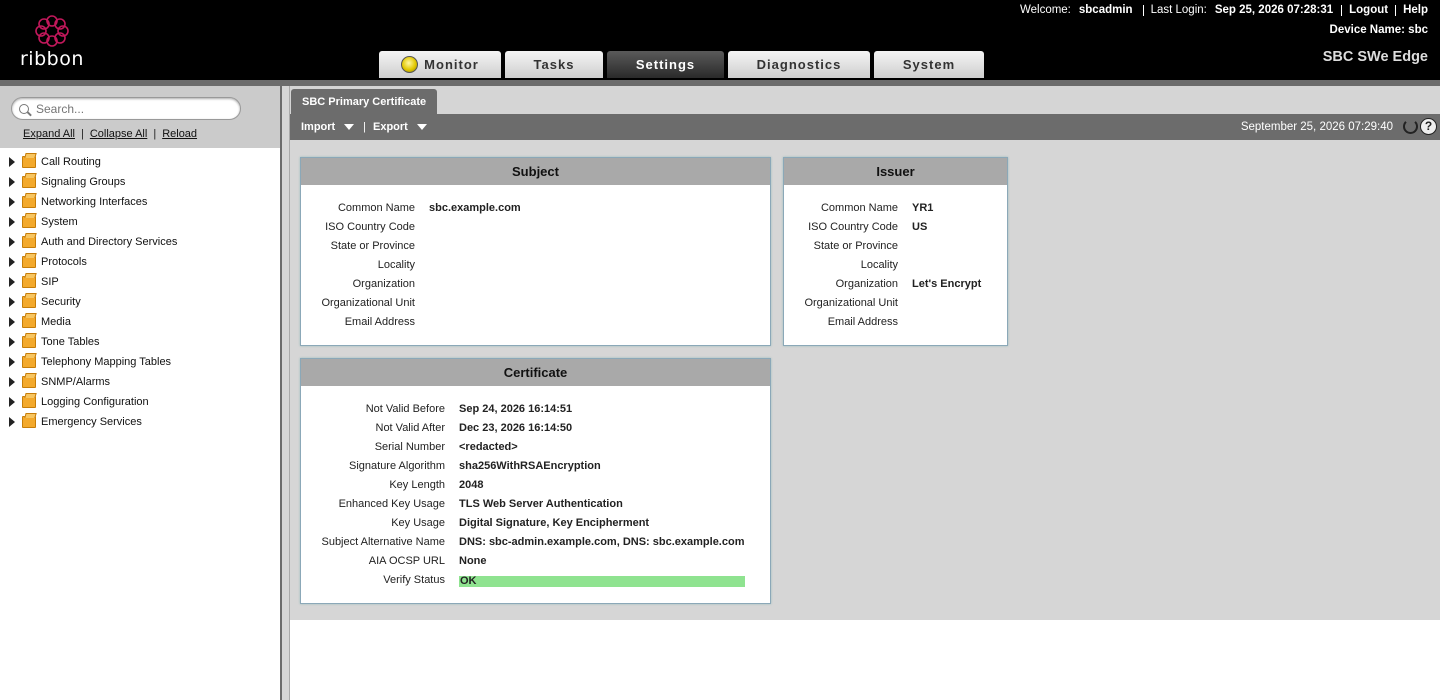  I want to click on tree-item: Security, so click(140, 302).